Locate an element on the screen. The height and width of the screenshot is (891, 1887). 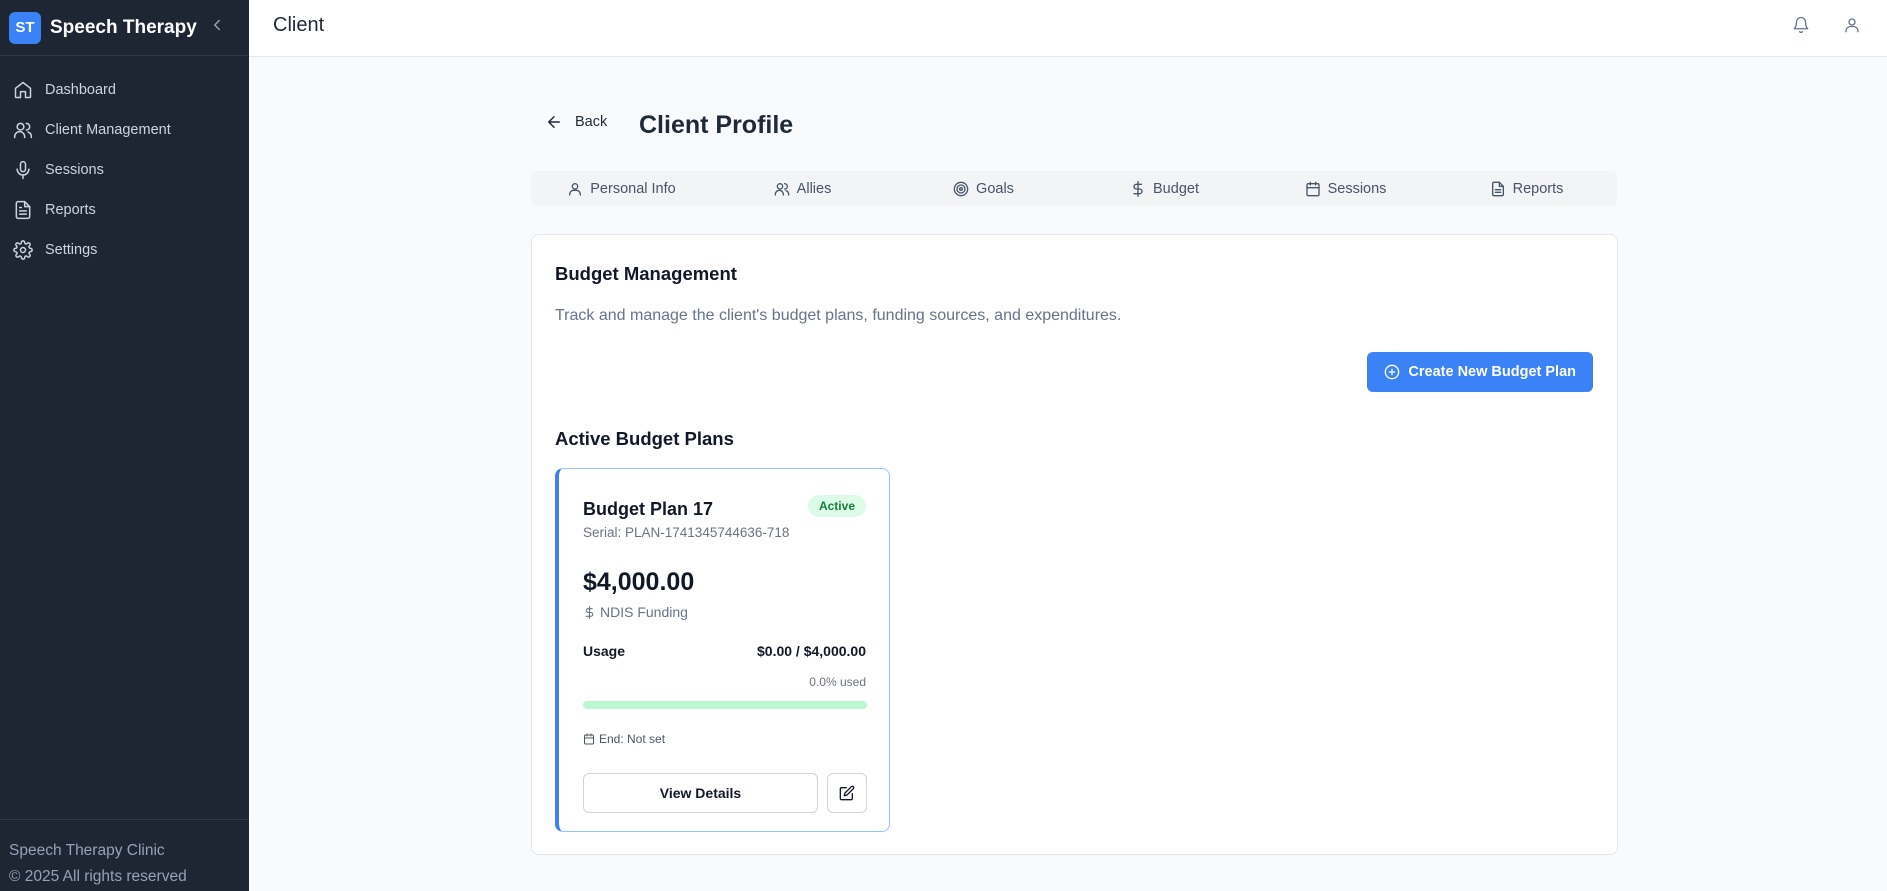
bell-icon is located at coordinates (1801, 25).